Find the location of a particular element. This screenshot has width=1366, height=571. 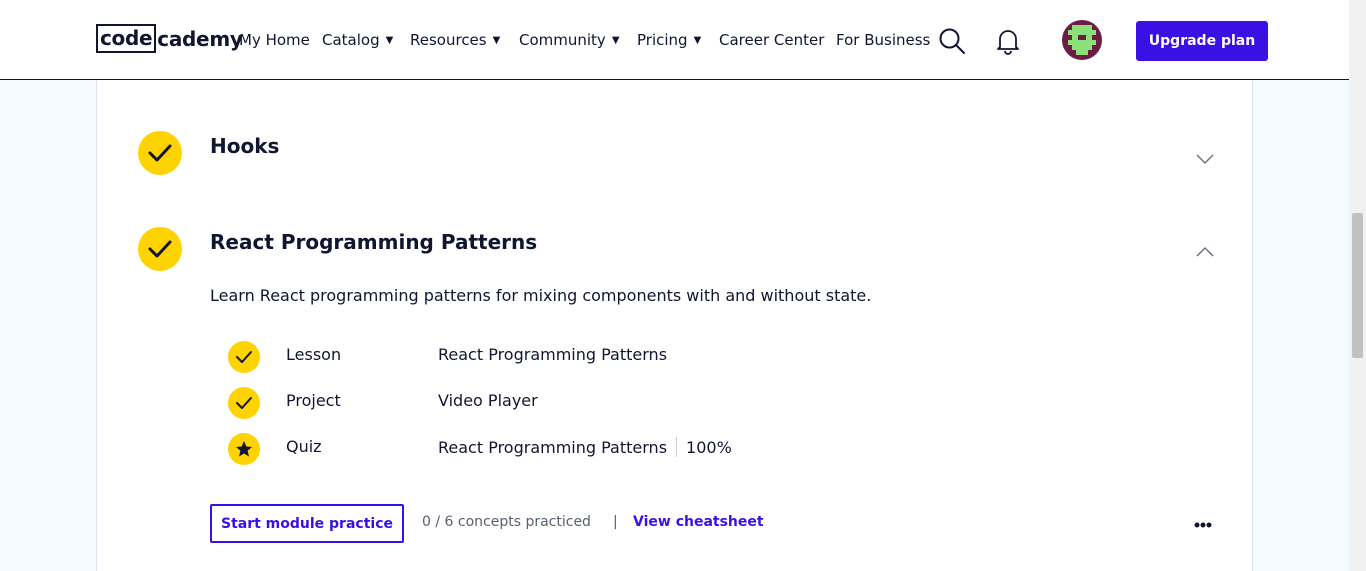

nav-for-business-label: For Business is located at coordinates (883, 40).